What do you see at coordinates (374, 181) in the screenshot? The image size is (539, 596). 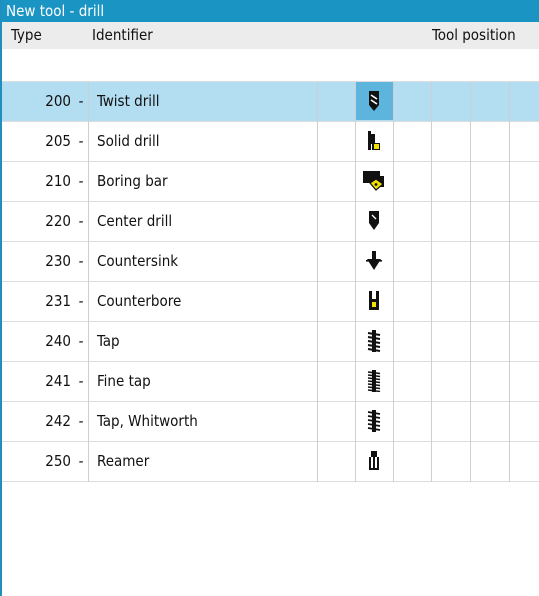 I see `boring-bar-icon` at bounding box center [374, 181].